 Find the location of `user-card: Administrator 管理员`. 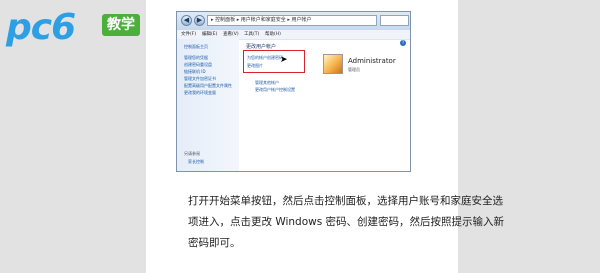

user-card: Administrator 管理员 is located at coordinates (361, 65).